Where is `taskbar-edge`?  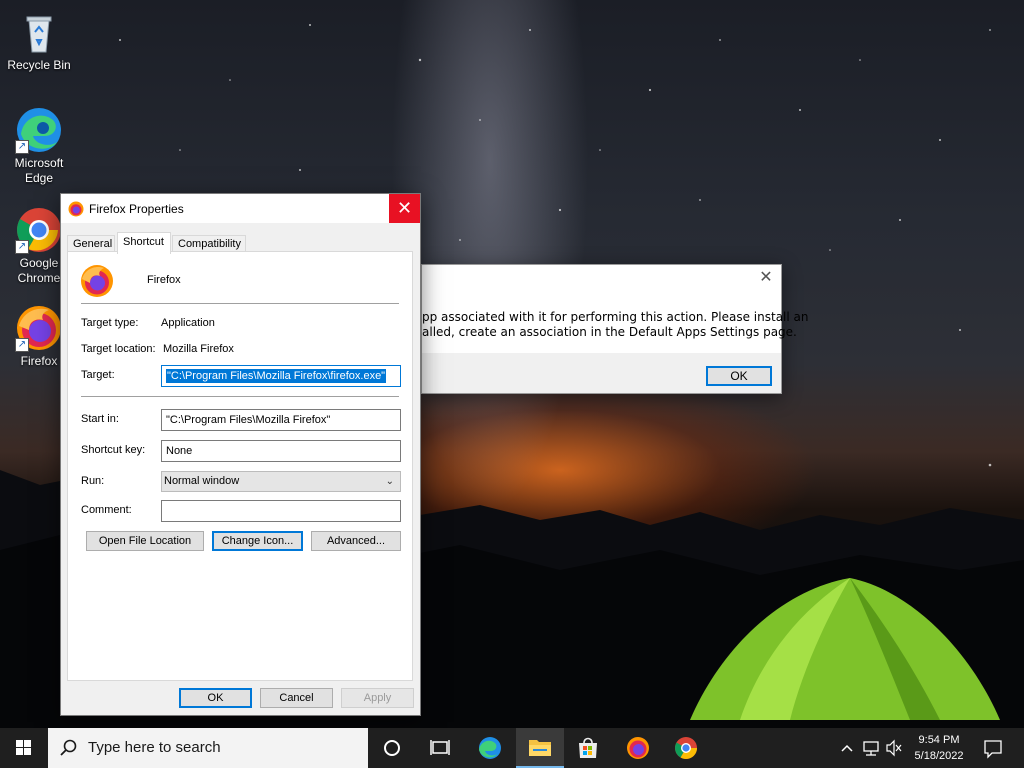
taskbar-edge is located at coordinates (490, 748).